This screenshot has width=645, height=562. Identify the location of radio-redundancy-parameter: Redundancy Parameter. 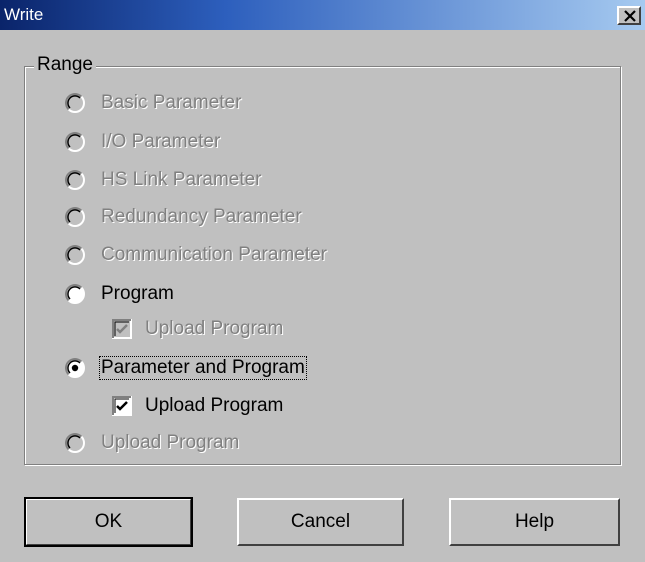
(183, 217).